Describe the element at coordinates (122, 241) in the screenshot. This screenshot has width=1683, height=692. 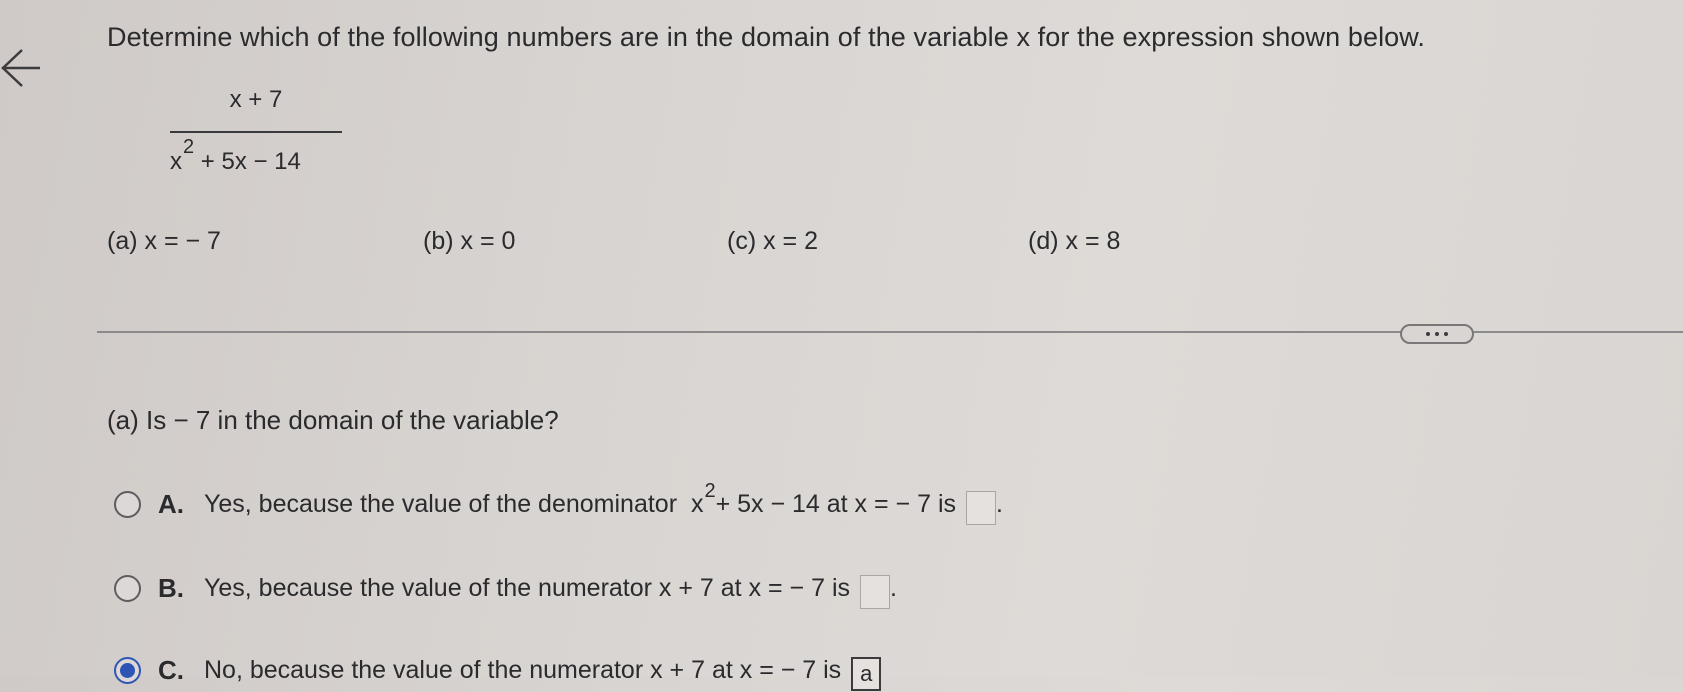
I see `choice-label: (a)` at that location.